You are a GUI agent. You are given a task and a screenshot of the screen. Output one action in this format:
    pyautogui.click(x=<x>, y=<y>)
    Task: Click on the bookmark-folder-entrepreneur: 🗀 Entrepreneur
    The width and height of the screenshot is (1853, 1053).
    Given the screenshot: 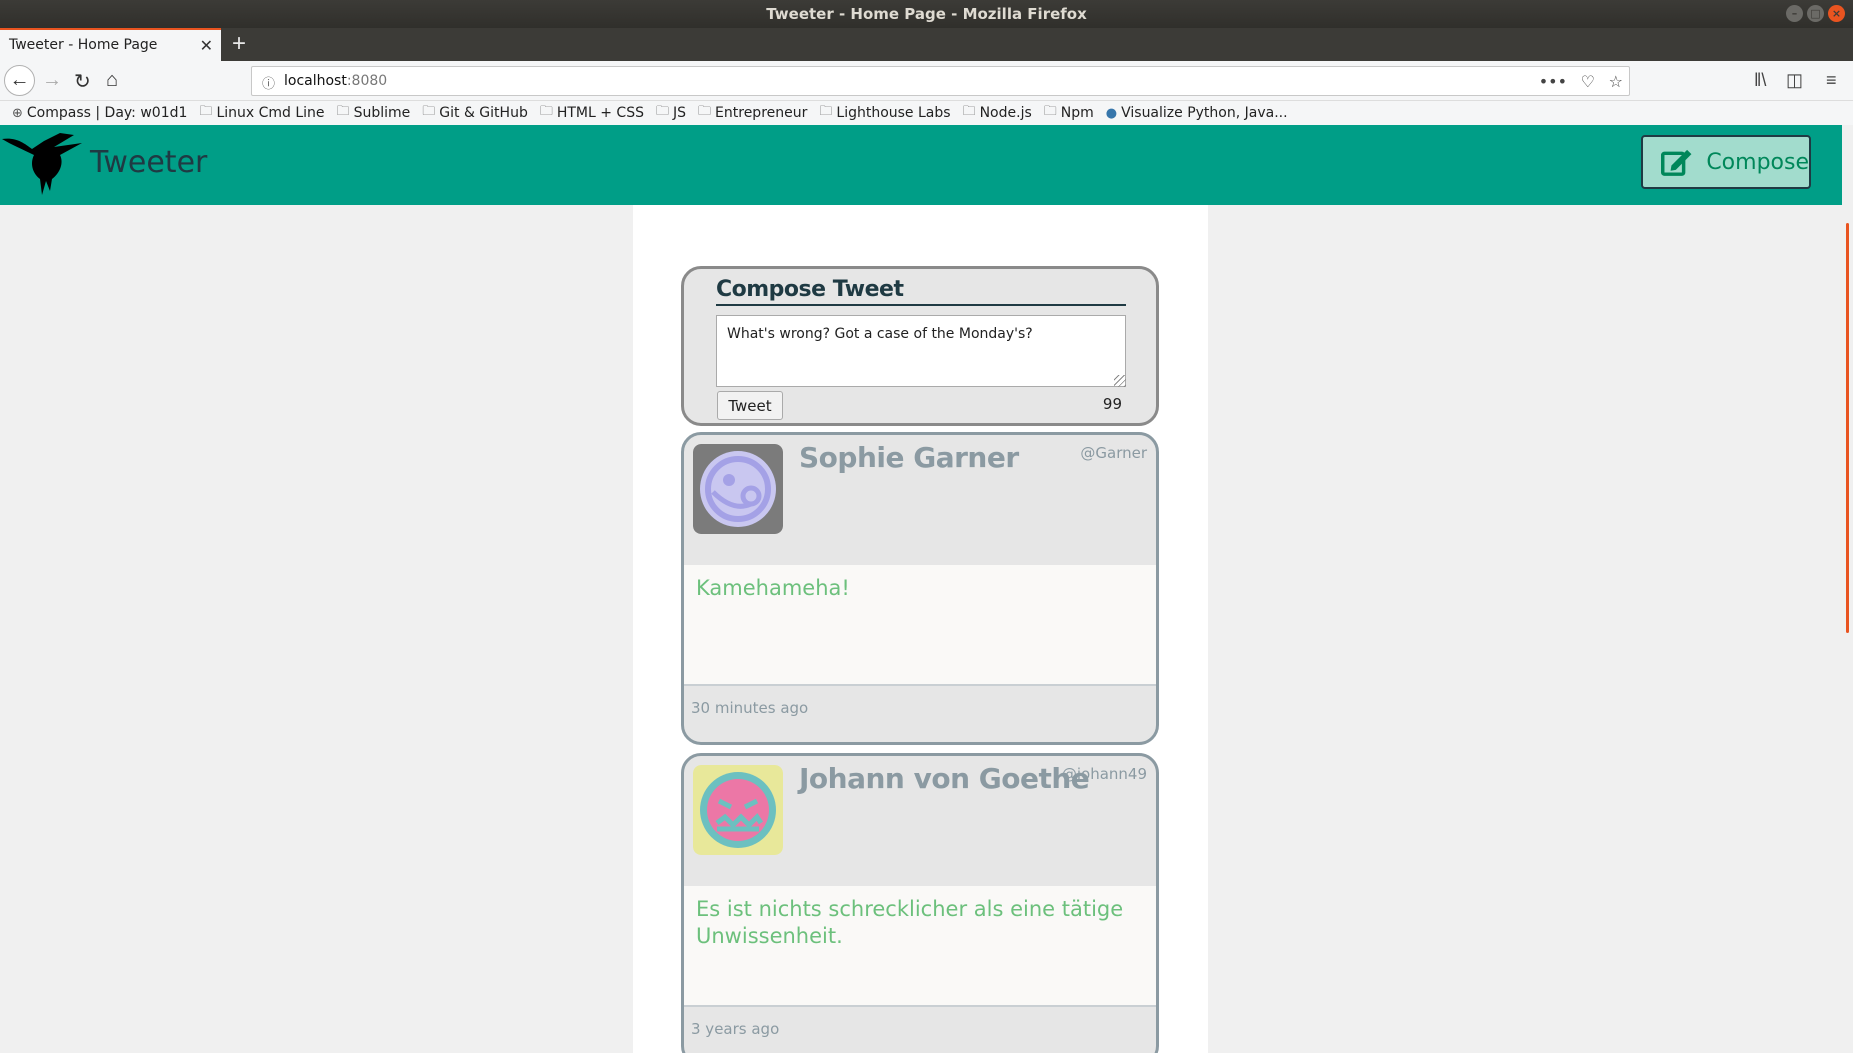 What is the action you would take?
    pyautogui.click(x=752, y=113)
    